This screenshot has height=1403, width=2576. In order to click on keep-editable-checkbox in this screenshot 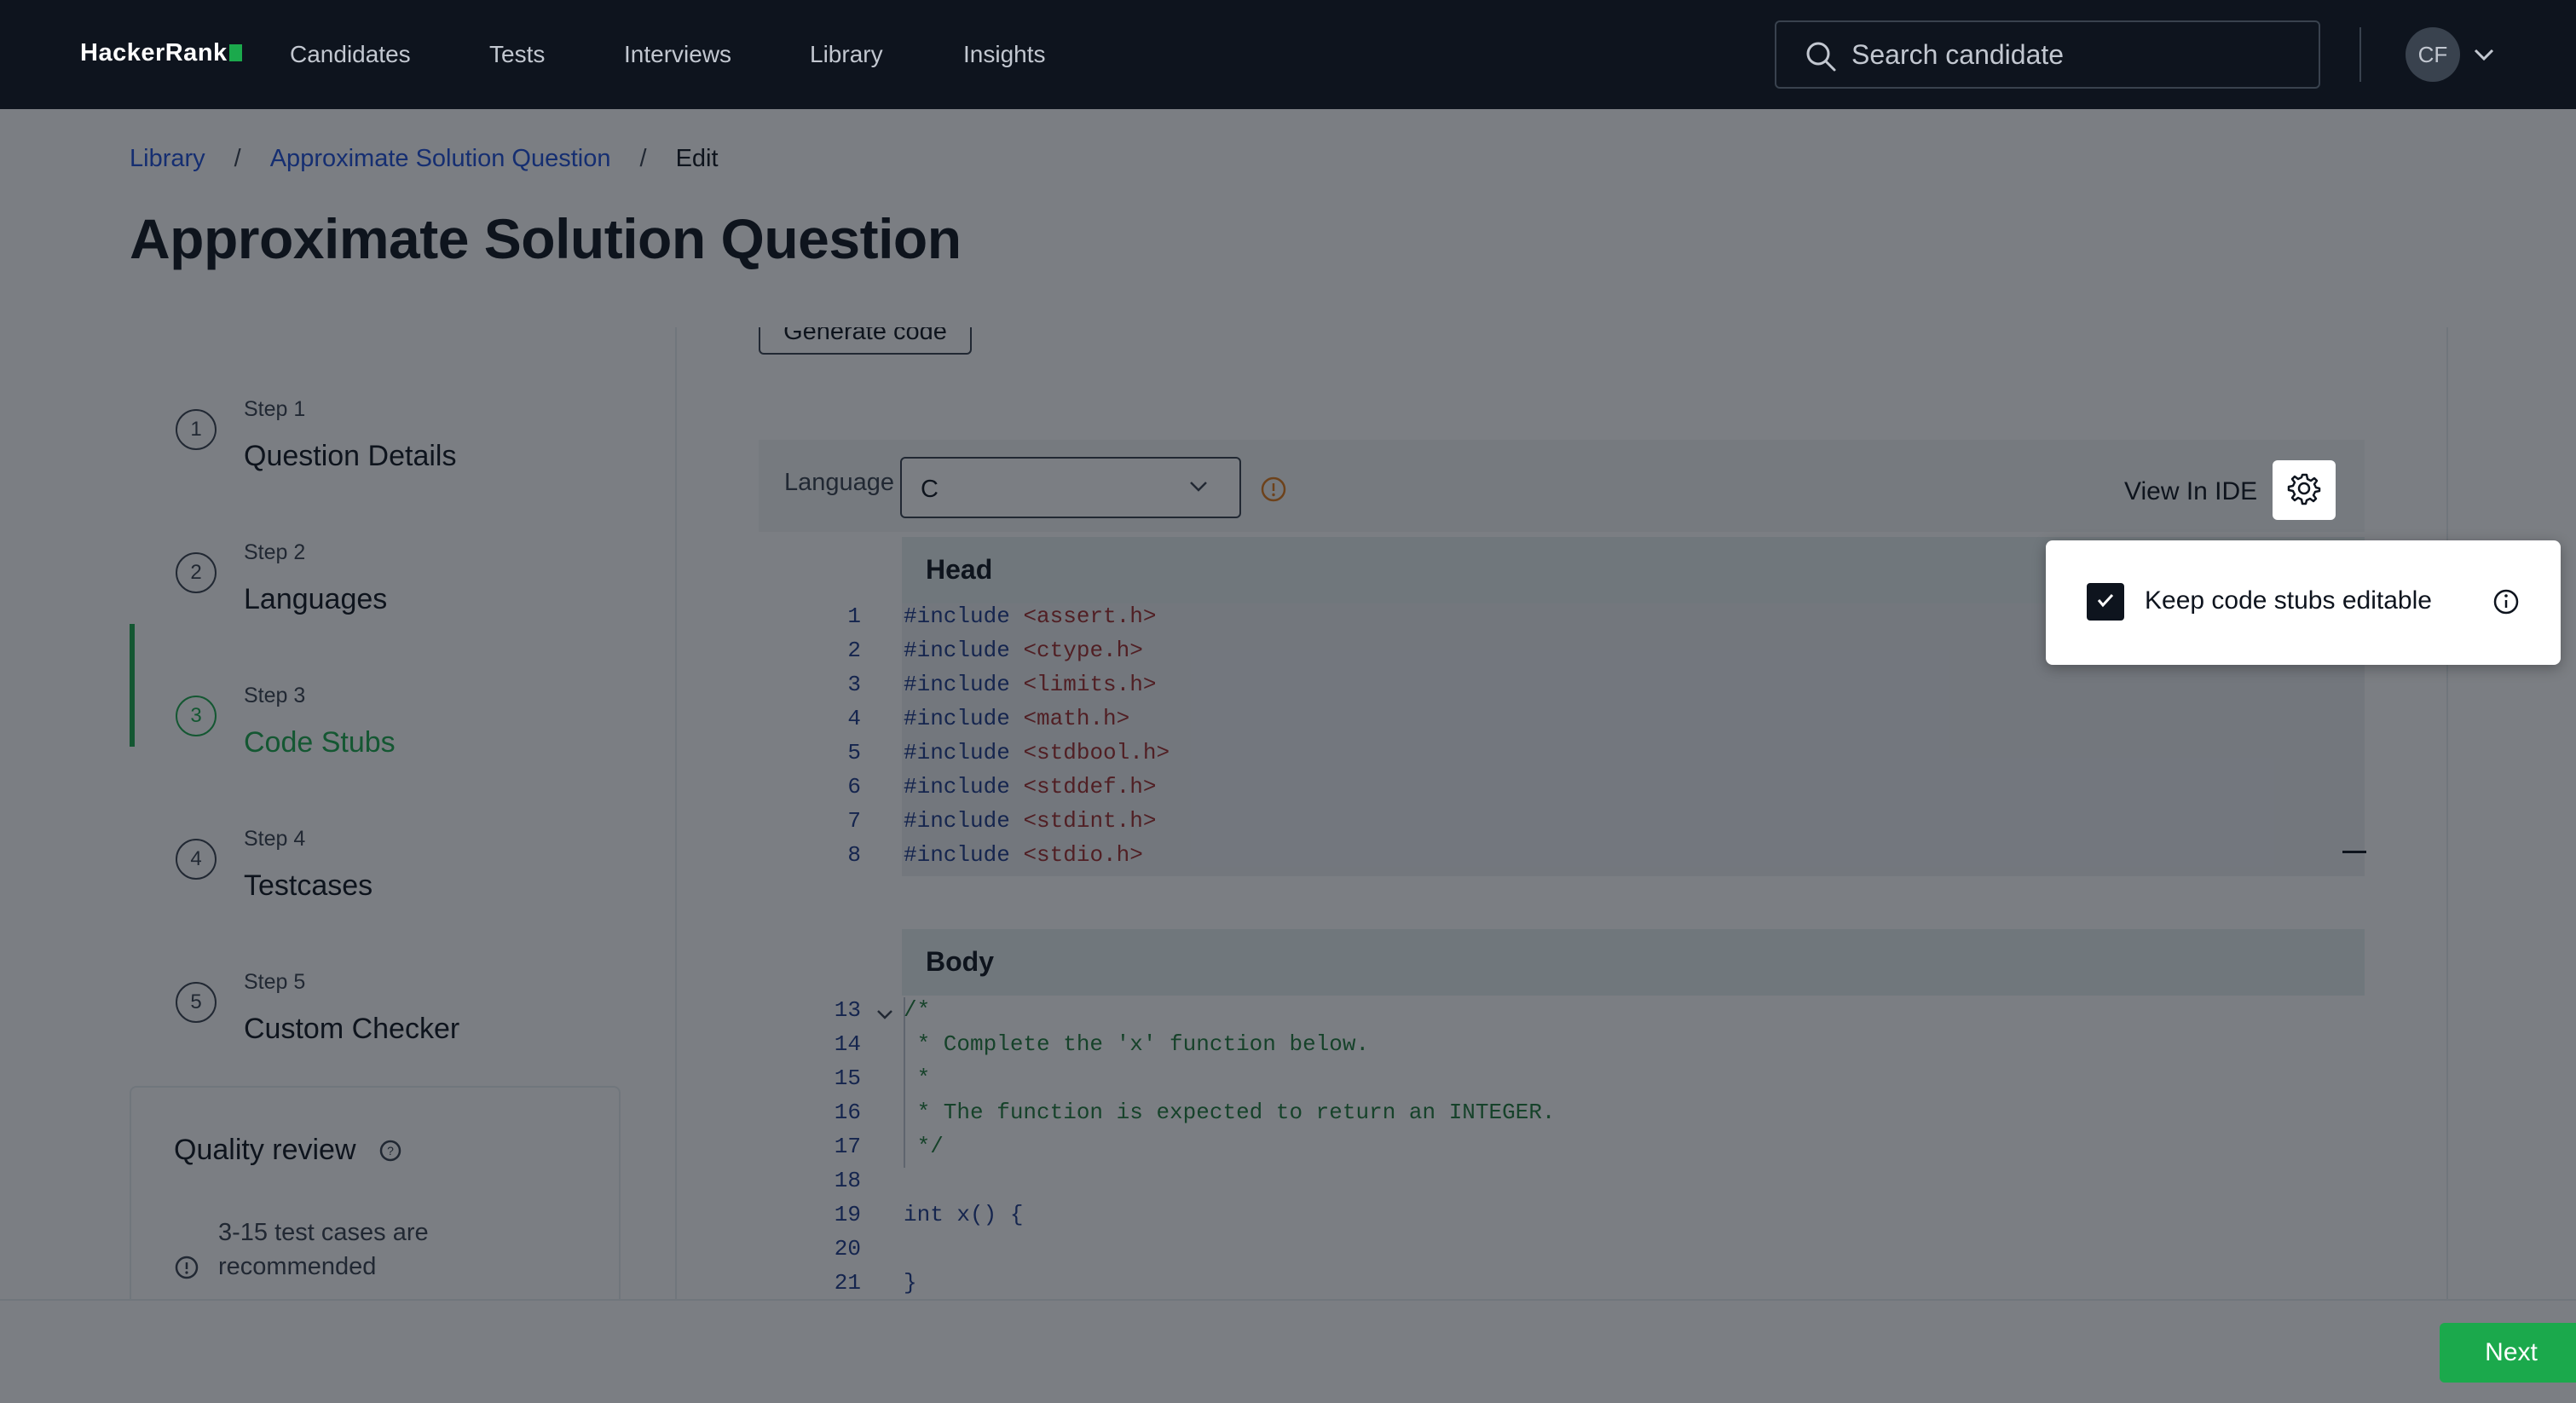, I will do `click(2105, 602)`.